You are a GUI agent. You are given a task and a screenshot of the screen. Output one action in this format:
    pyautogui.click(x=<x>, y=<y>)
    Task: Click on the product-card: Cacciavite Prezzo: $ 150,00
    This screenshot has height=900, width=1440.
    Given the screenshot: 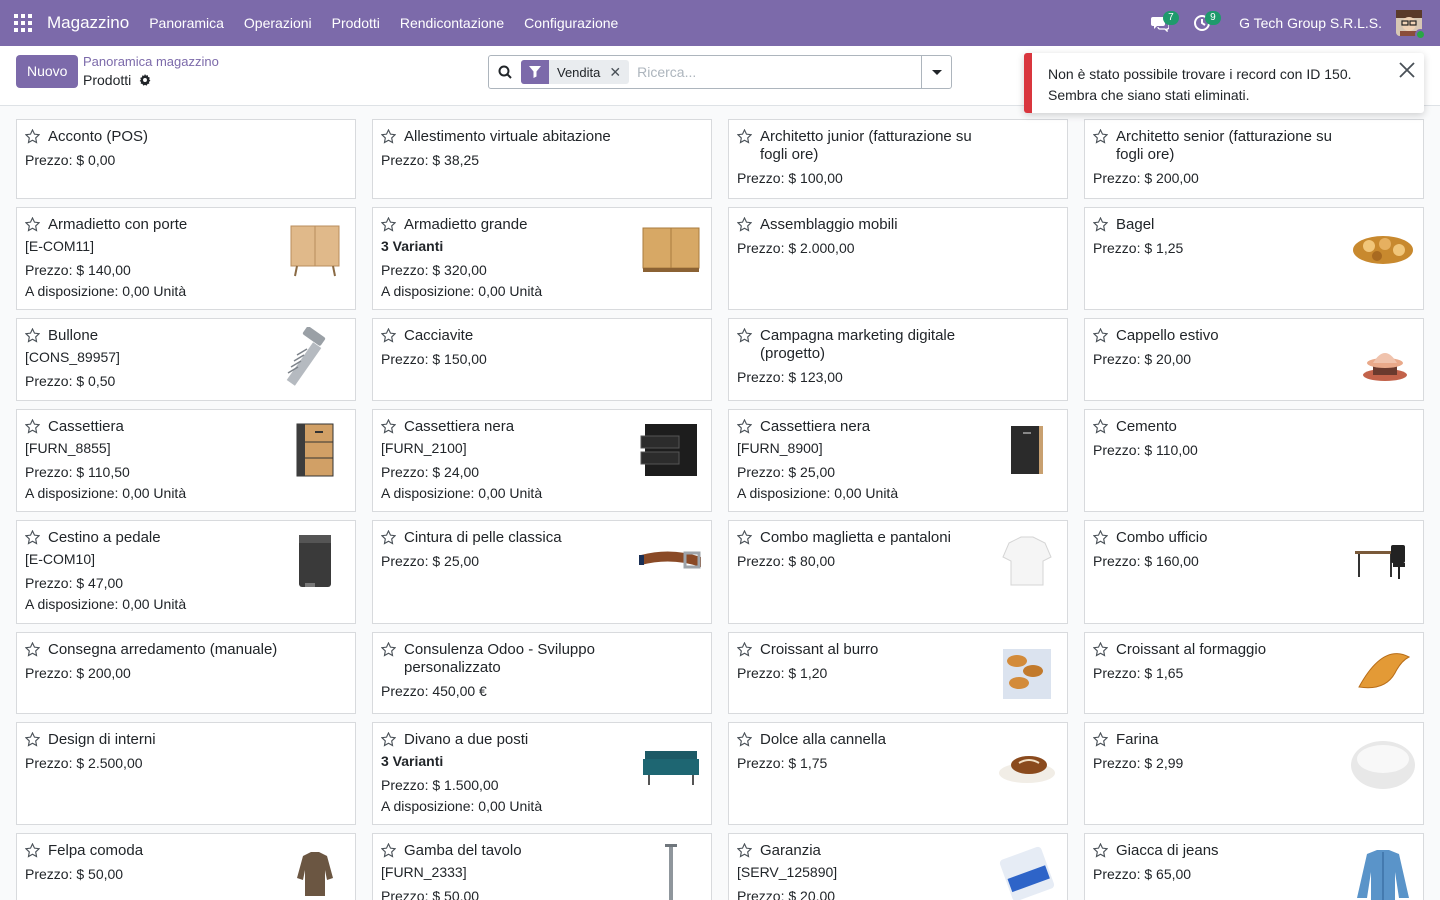 What is the action you would take?
    pyautogui.click(x=542, y=359)
    